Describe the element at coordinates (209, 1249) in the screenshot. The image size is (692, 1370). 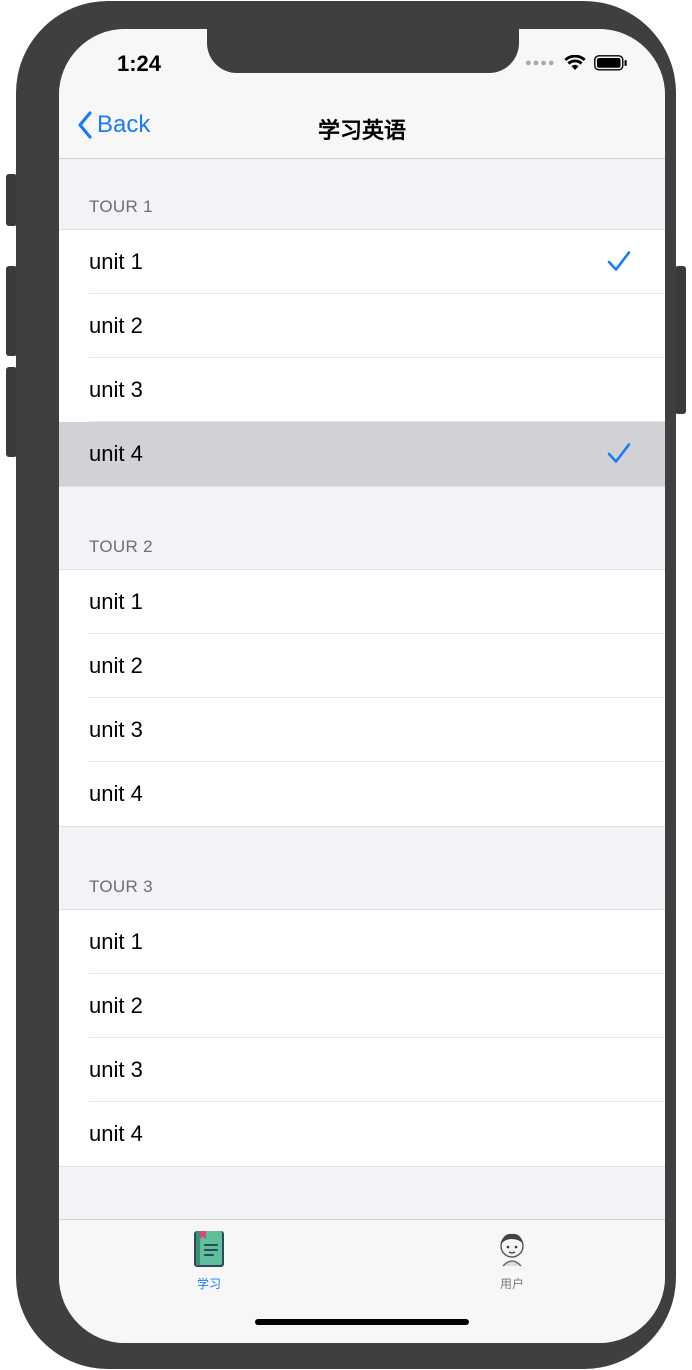
I see `book-icon` at that location.